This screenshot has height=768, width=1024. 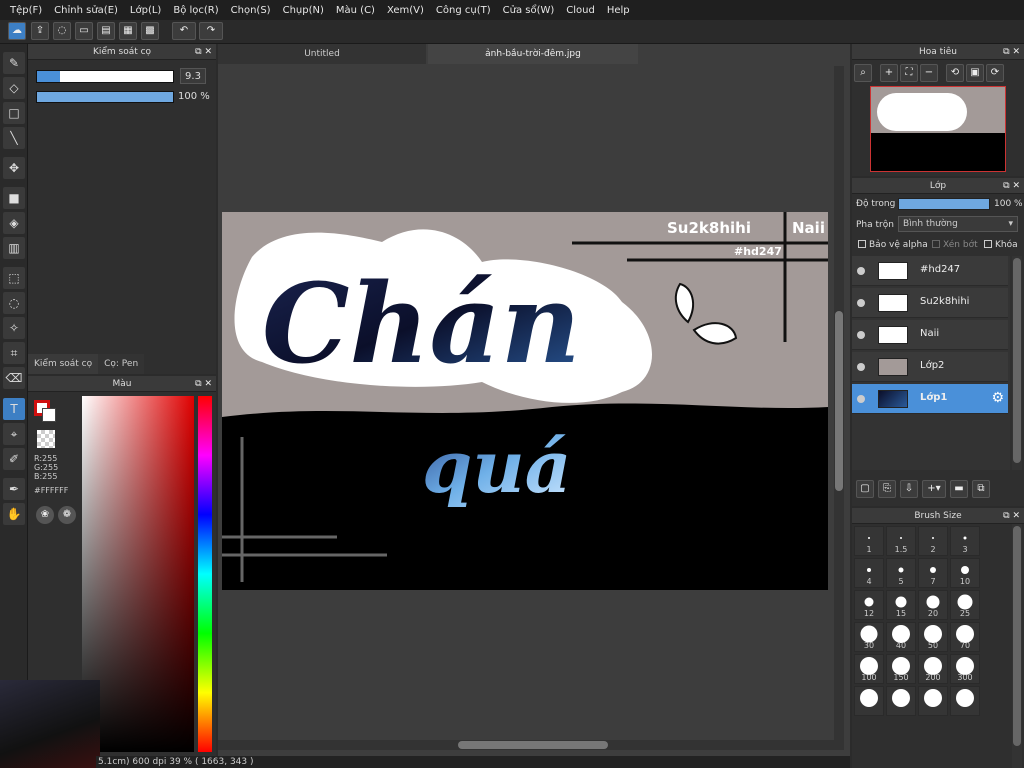 What do you see at coordinates (195, 10) in the screenshot?
I see `menu-item: Bộ lọc(R)` at bounding box center [195, 10].